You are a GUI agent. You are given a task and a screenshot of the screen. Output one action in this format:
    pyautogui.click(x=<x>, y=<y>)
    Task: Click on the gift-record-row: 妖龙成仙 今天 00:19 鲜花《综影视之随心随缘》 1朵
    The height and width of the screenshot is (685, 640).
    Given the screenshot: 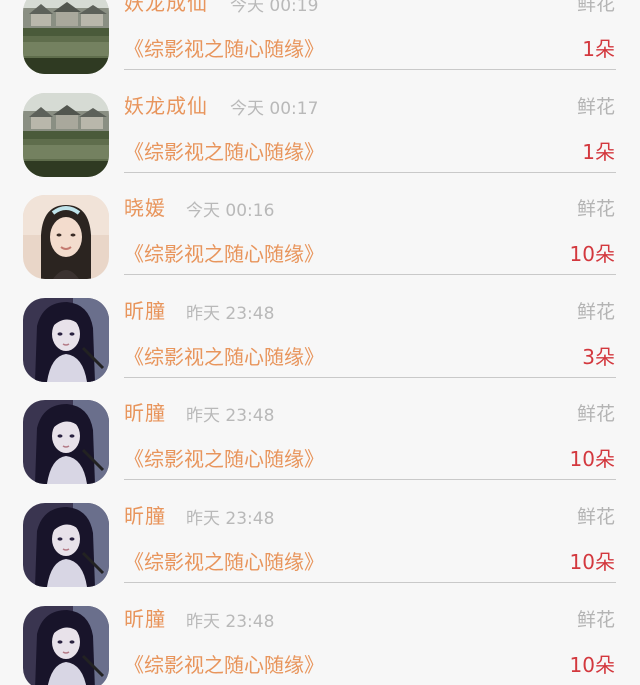 What is the action you would take?
    pyautogui.click(x=320, y=46)
    